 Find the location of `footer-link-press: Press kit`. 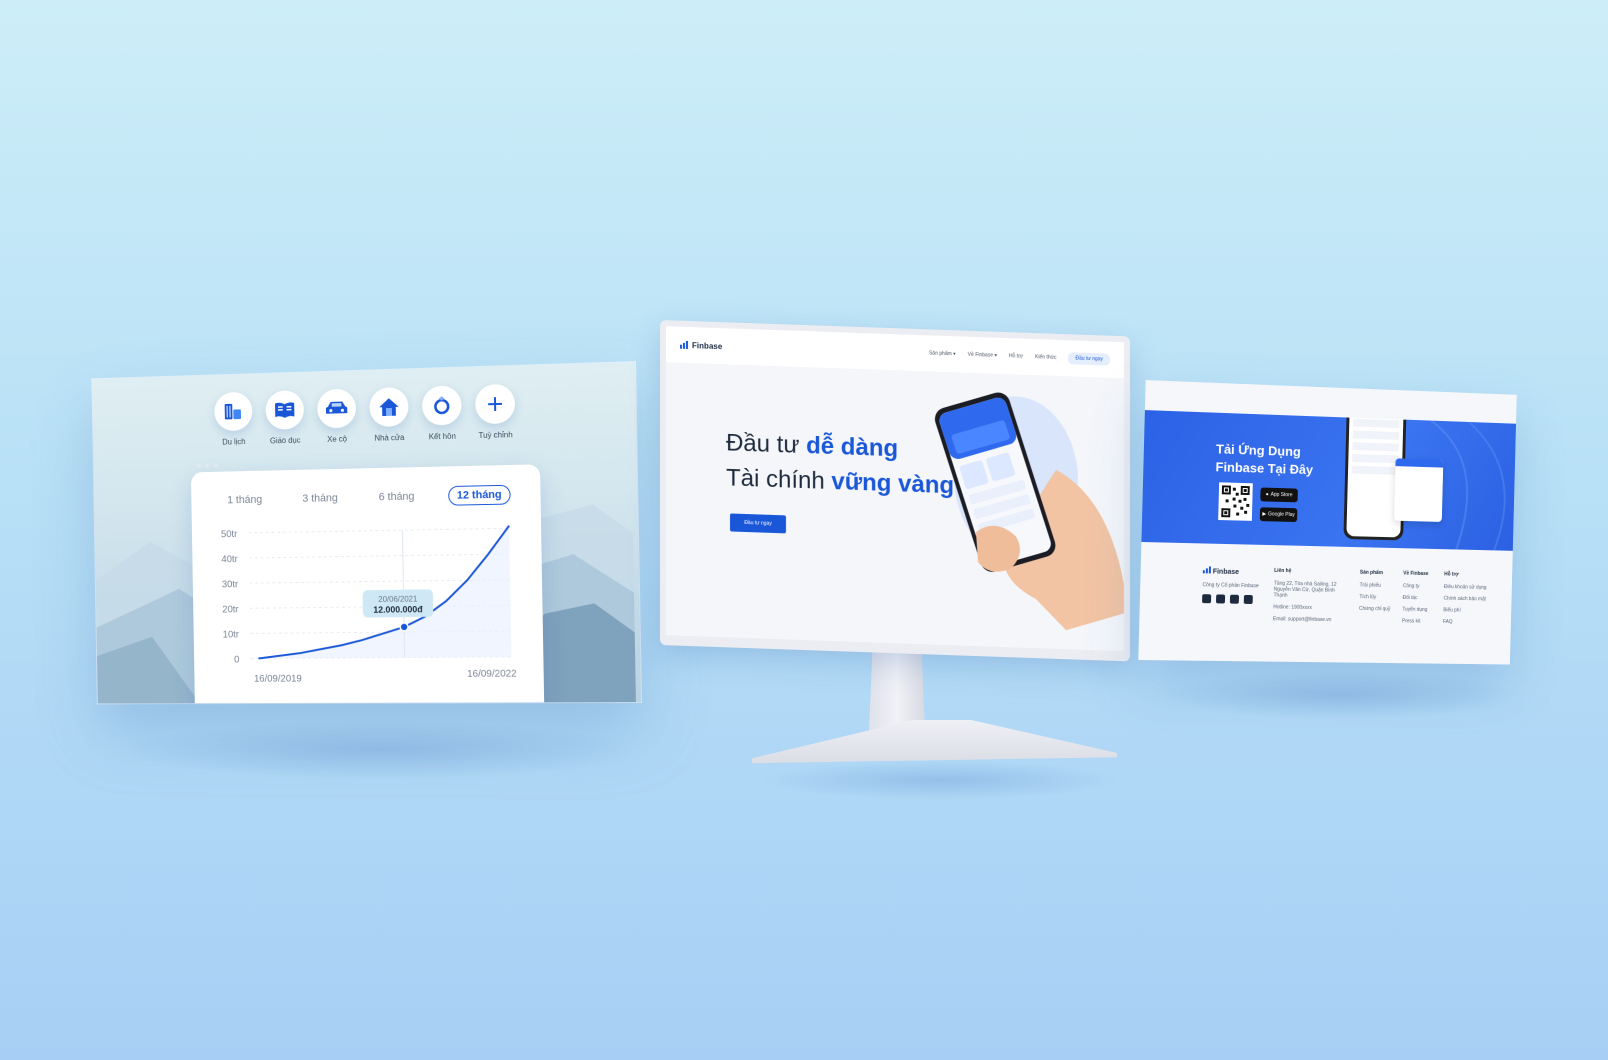

footer-link-press: Press kit is located at coordinates (1414, 621).